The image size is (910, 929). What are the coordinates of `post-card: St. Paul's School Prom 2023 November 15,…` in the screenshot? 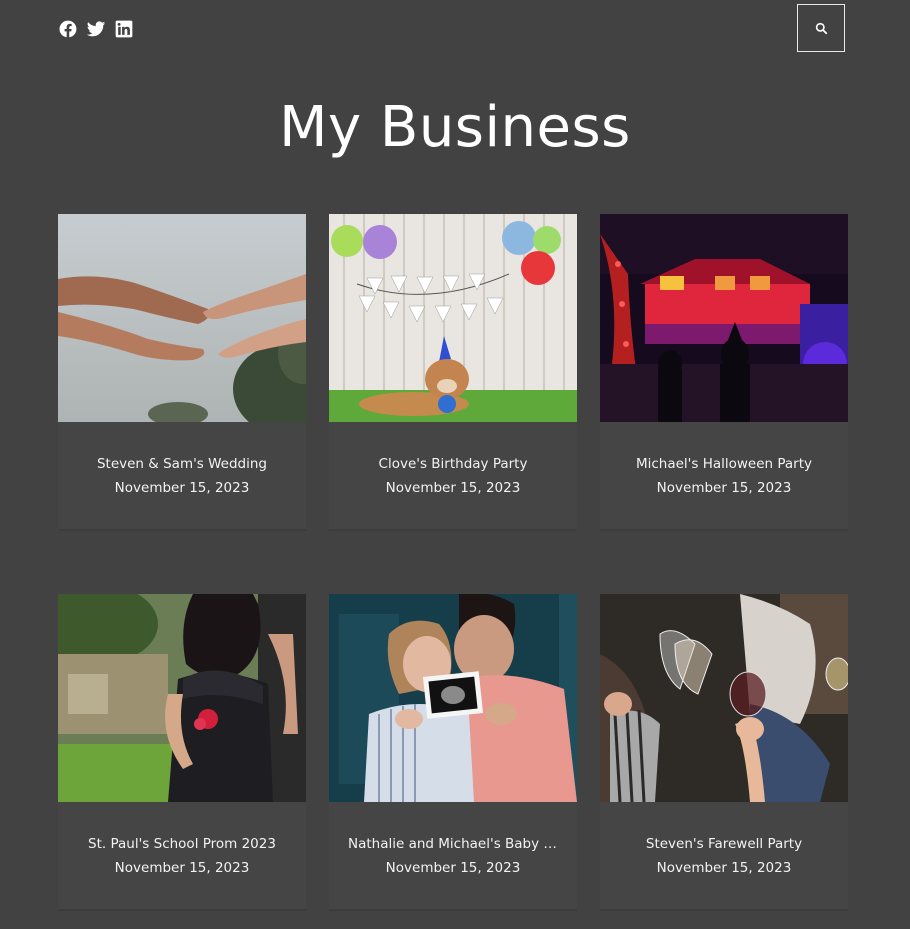 It's located at (182, 752).